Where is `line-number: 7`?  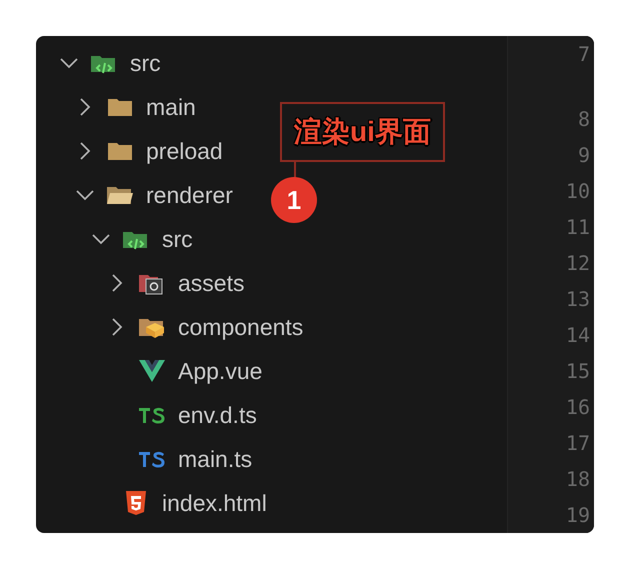 line-number: 7 is located at coordinates (584, 54).